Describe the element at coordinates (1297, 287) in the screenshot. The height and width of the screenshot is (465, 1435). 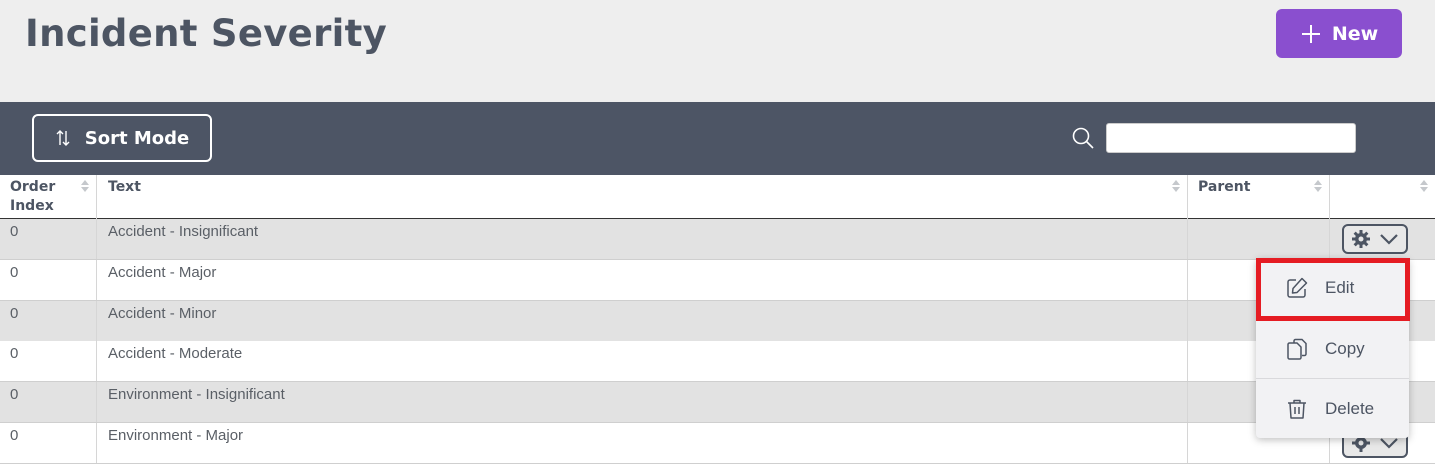
I see `edit-icon` at that location.